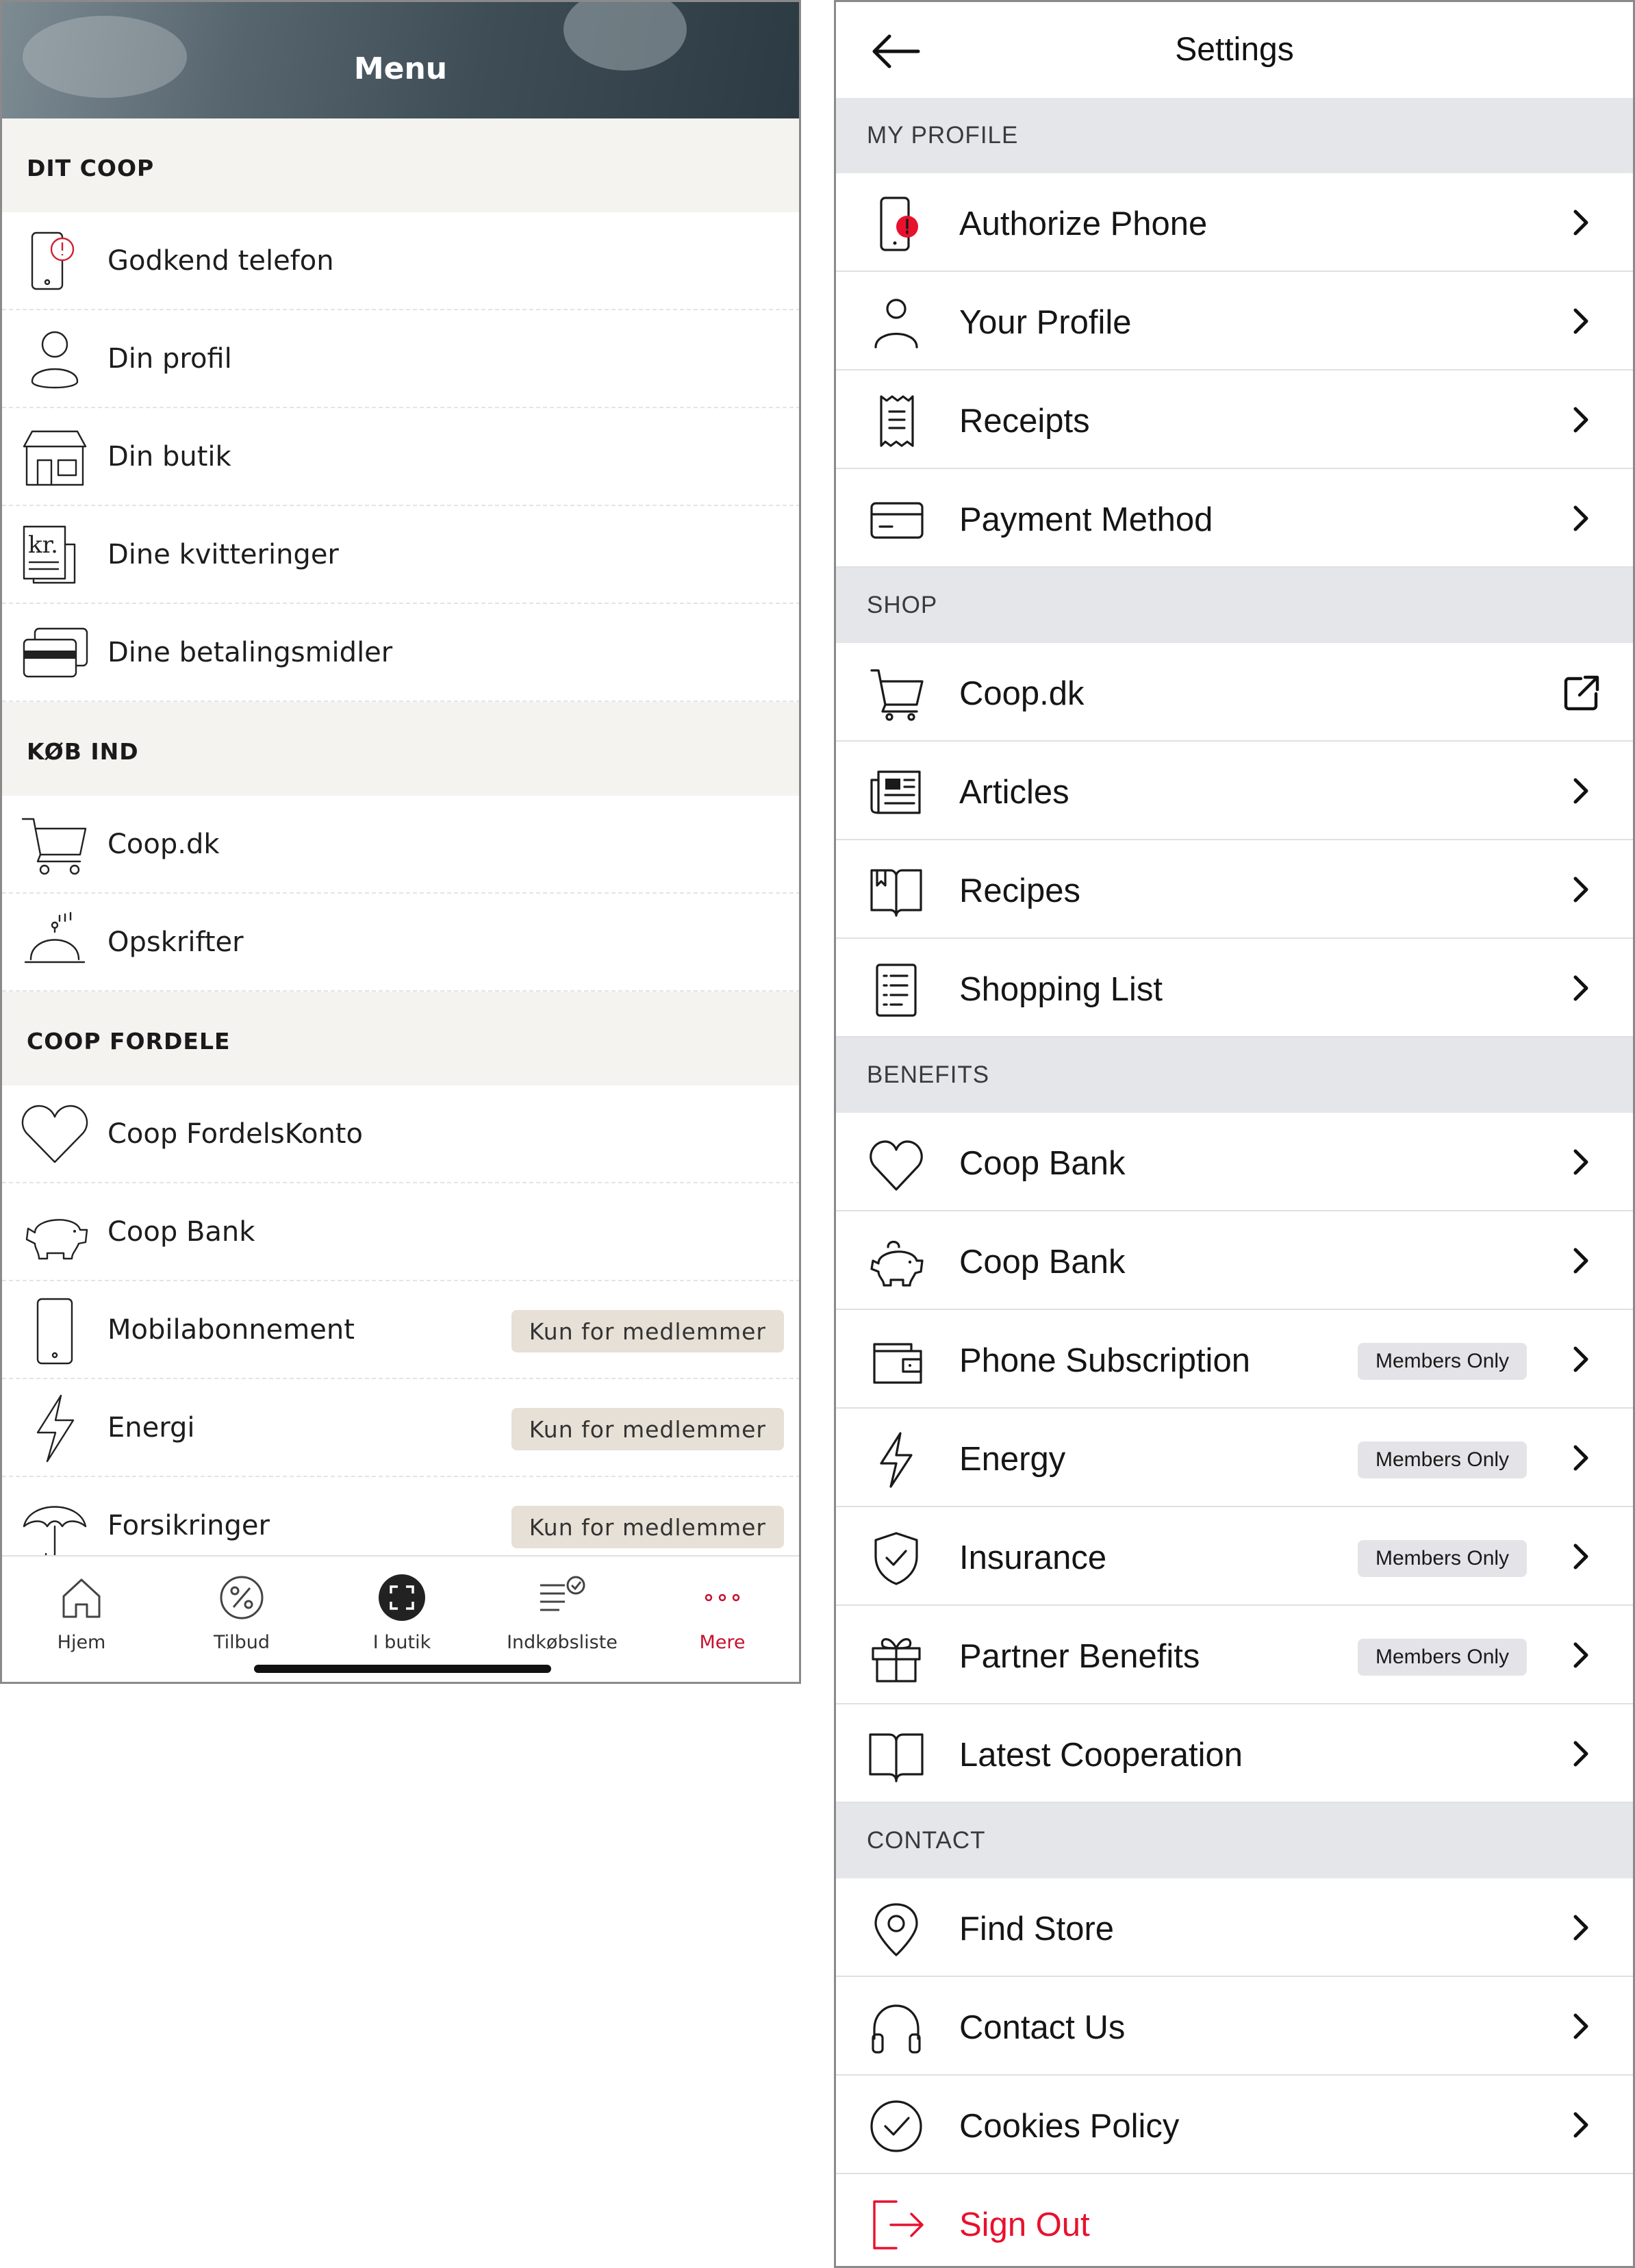 This screenshot has height=2268, width=1635. What do you see at coordinates (57, 1239) in the screenshot?
I see `piggy-bank-icon` at bounding box center [57, 1239].